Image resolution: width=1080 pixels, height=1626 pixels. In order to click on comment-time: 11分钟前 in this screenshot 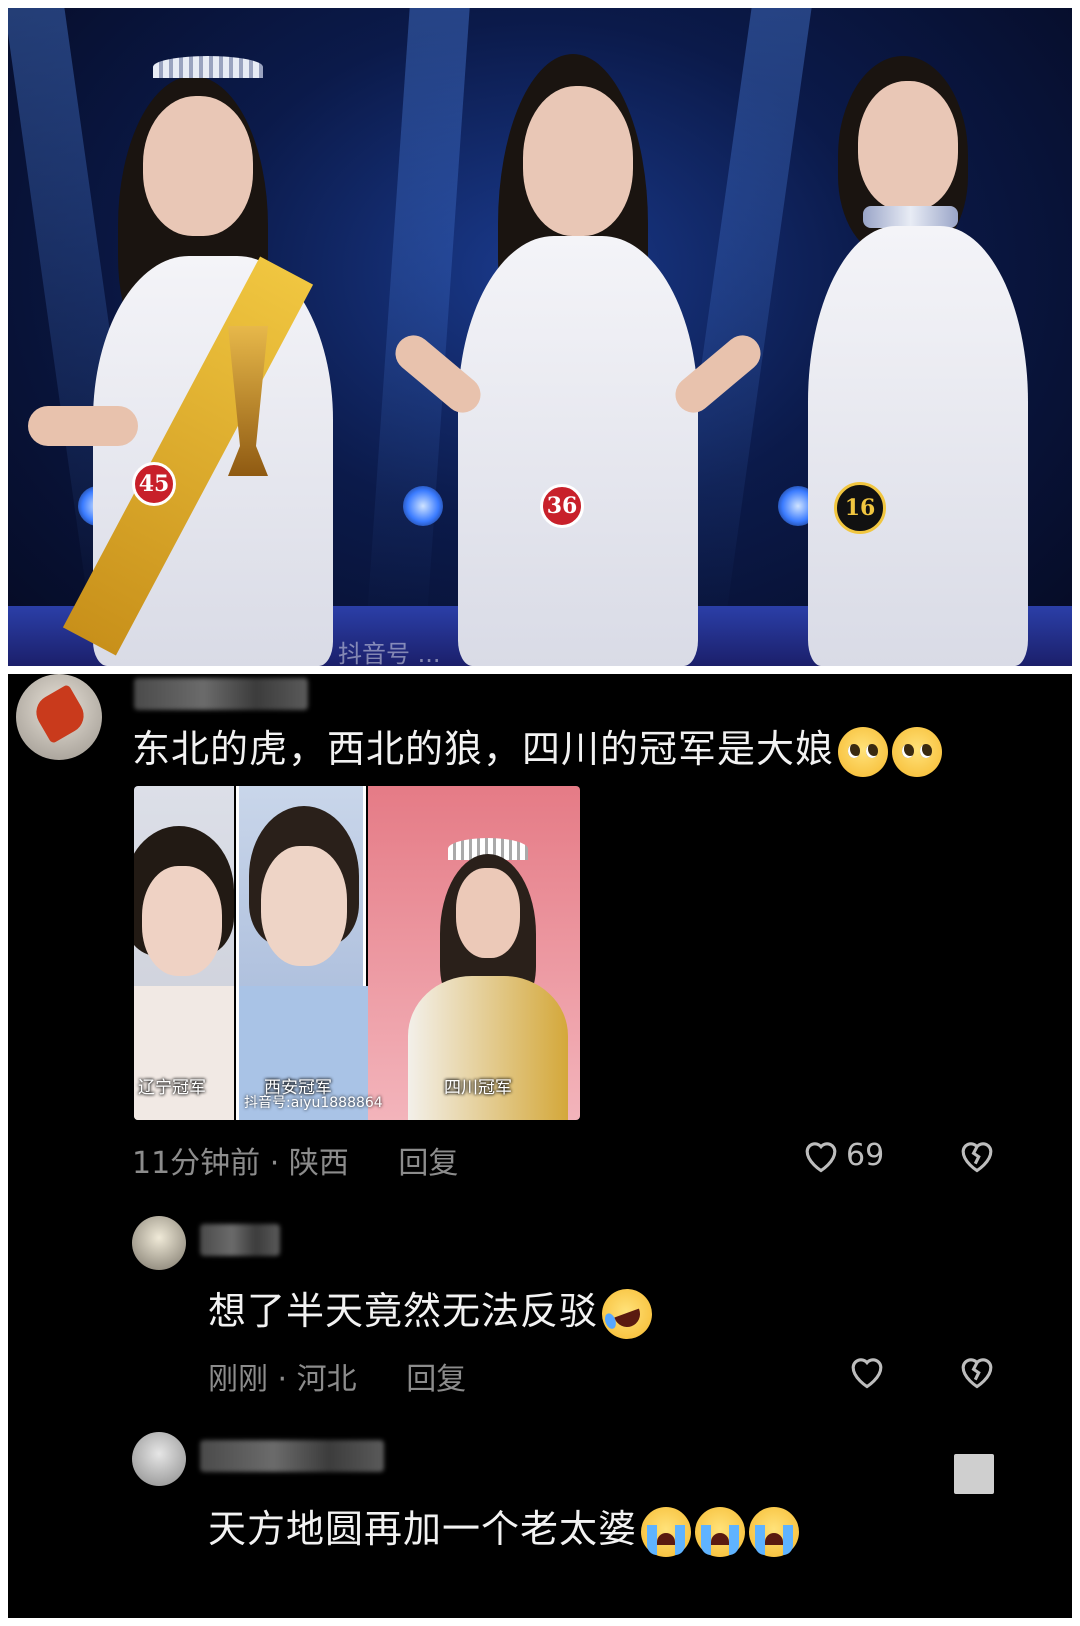, I will do `click(196, 1163)`.